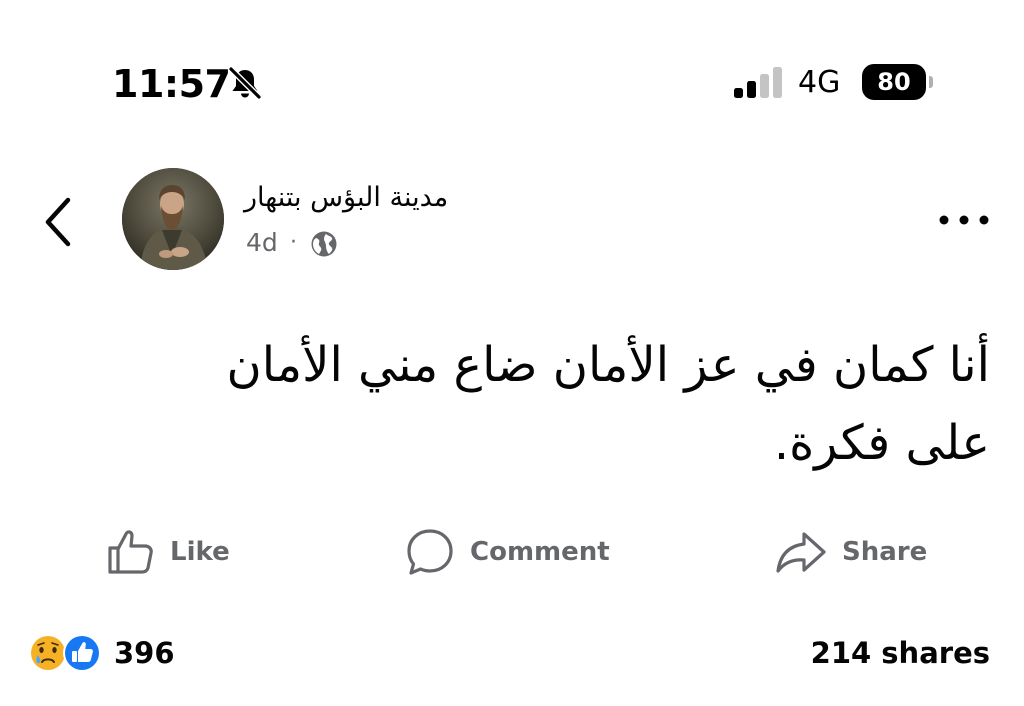 The image size is (1024, 706). I want to click on more-options-icon, so click(964, 220).